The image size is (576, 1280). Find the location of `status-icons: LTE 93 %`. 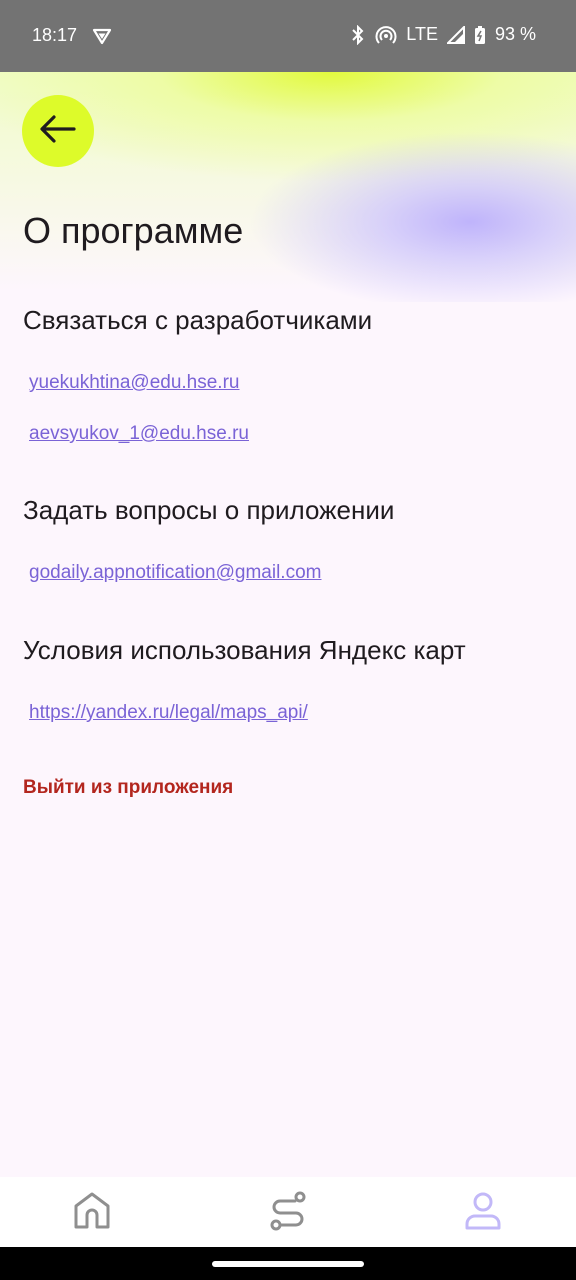

status-icons: LTE 93 % is located at coordinates (443, 34).